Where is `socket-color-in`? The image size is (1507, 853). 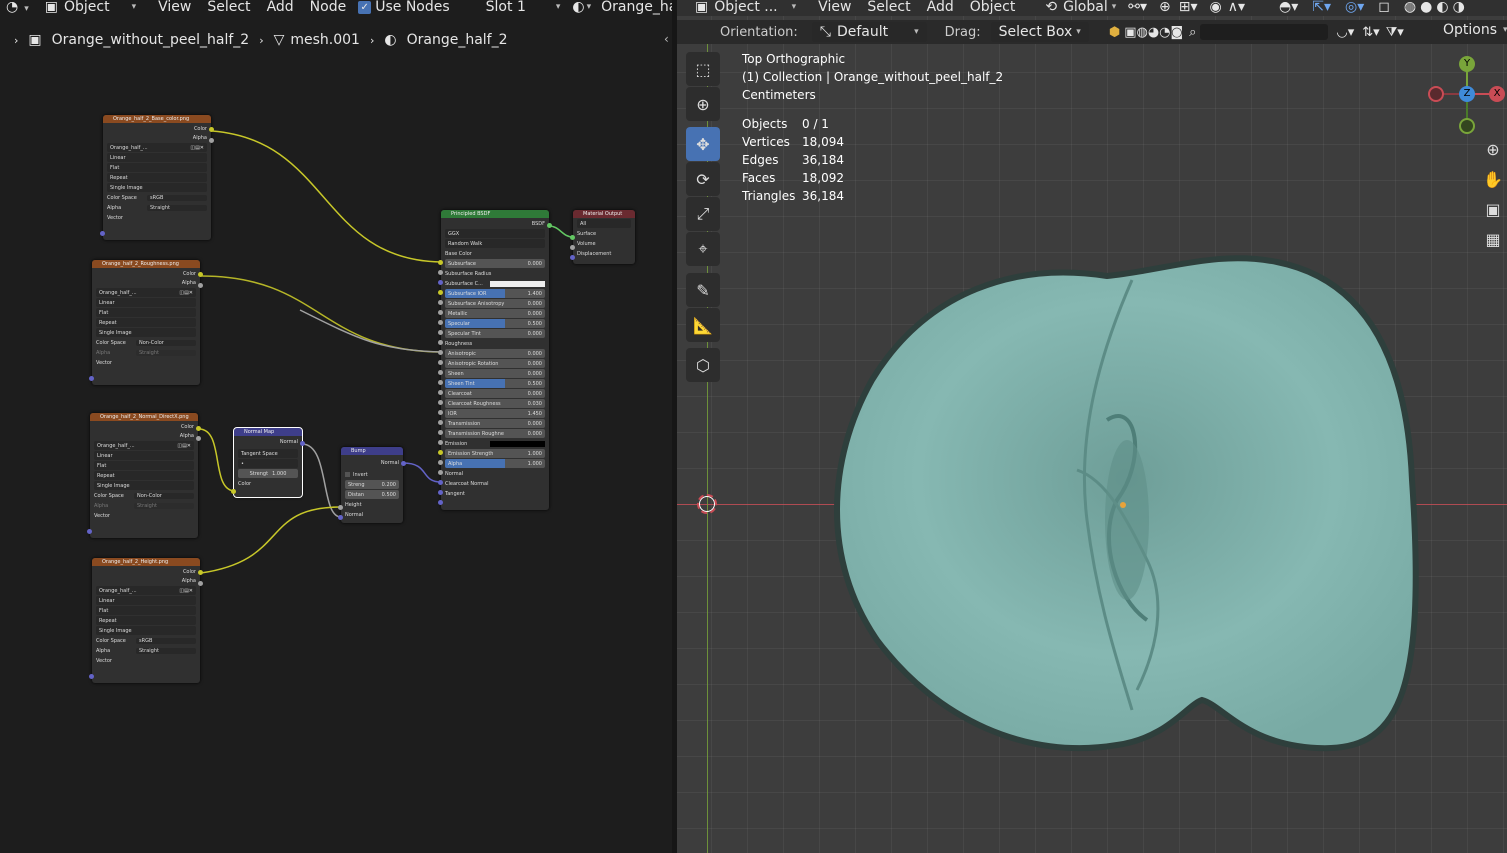
socket-color-in is located at coordinates (233, 491).